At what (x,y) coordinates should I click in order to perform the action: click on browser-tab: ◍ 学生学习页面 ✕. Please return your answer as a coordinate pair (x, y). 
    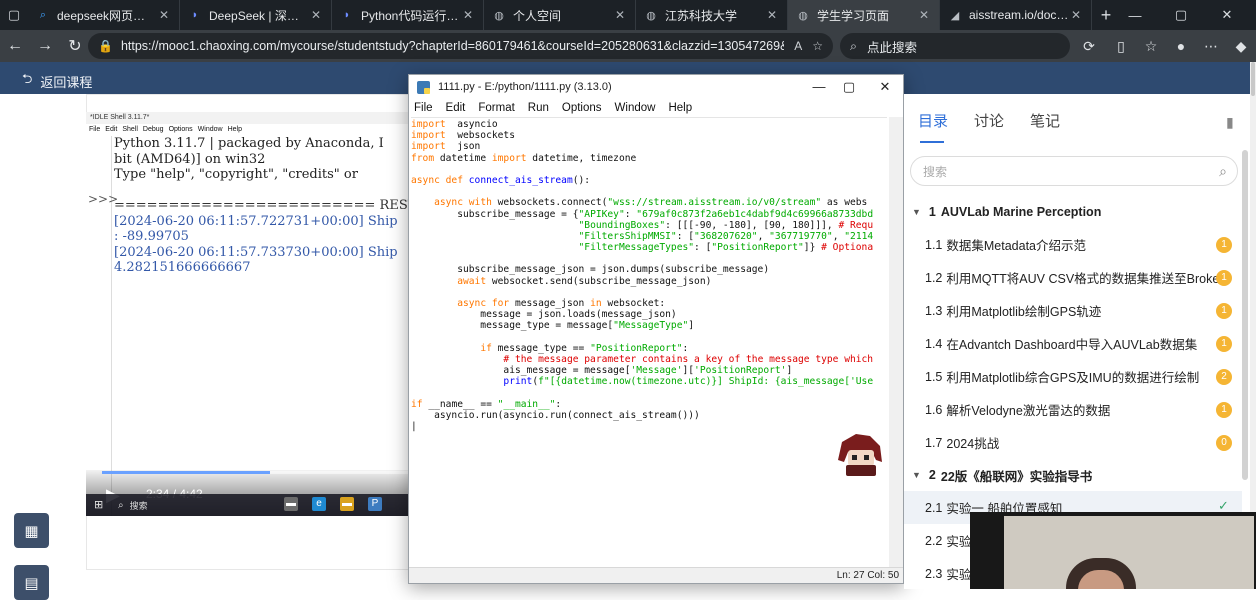
    Looking at the image, I should click on (864, 15).